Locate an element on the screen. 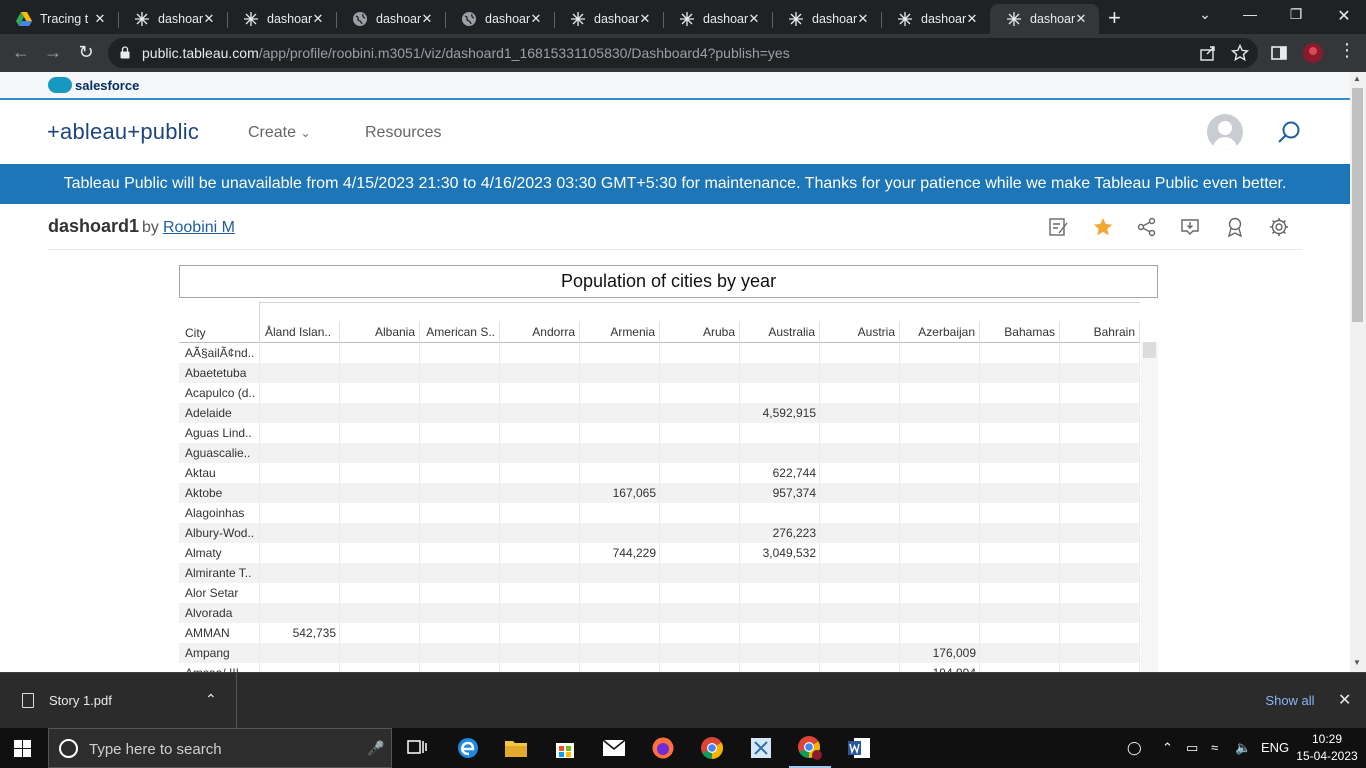 The height and width of the screenshot is (768, 1366). taskbar-search-box: Type here to search 🎤 is located at coordinates (220, 748).